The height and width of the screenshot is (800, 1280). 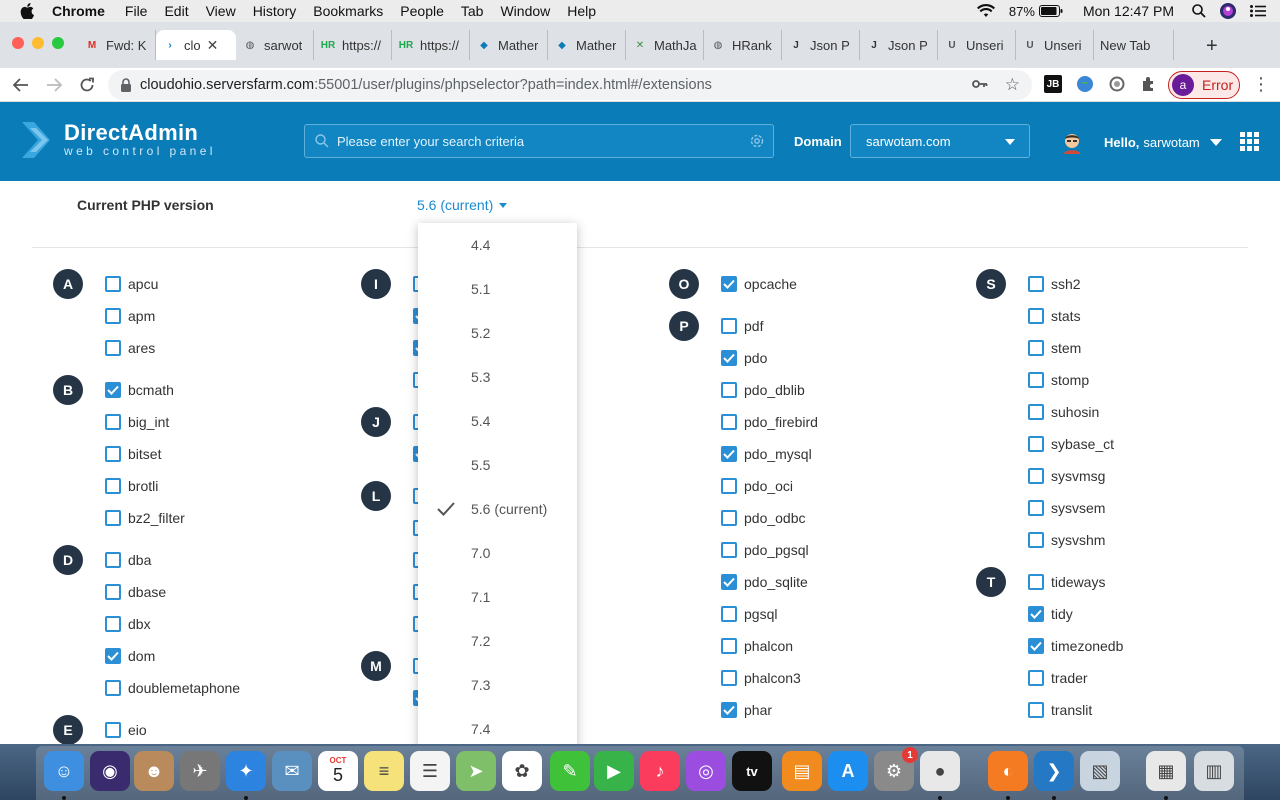 I want to click on extension-item: dba, so click(x=128, y=560).